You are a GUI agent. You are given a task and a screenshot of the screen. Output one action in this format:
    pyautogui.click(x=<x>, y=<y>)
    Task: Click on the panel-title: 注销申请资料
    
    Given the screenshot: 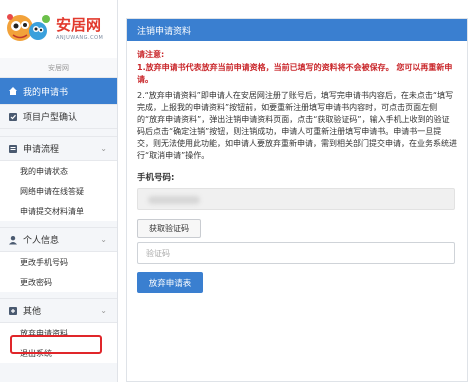 What is the action you would take?
    pyautogui.click(x=297, y=30)
    